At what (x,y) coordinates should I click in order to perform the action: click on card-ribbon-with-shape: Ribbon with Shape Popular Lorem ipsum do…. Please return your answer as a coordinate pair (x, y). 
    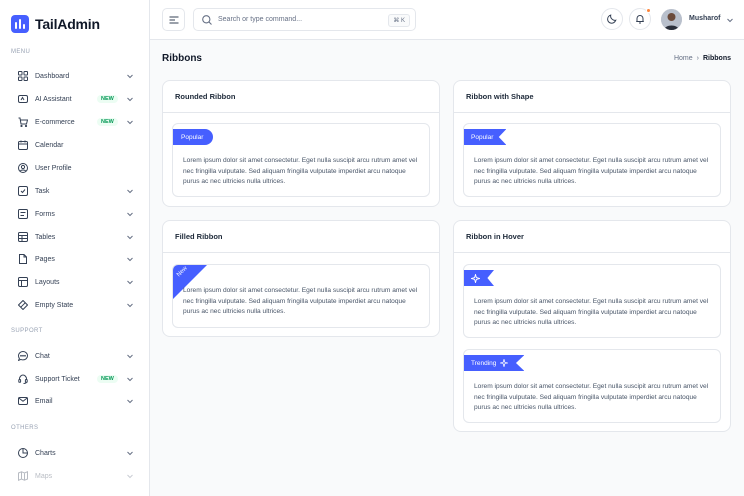
    Looking at the image, I should click on (592, 143).